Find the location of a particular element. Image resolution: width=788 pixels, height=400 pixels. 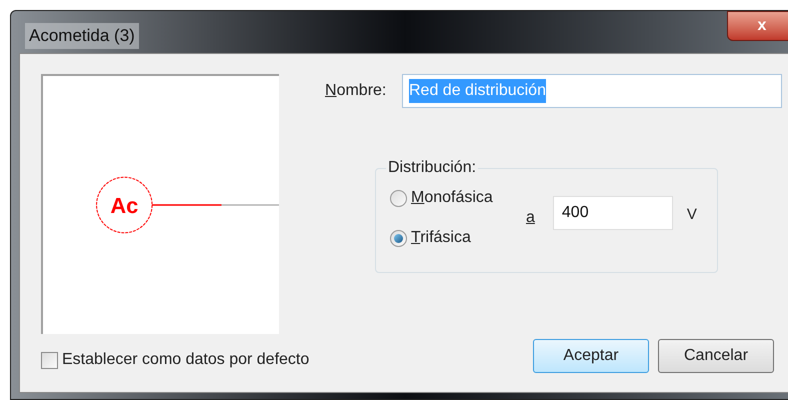

checkbox-label: Establecer como datos por defecto is located at coordinates (186, 360).